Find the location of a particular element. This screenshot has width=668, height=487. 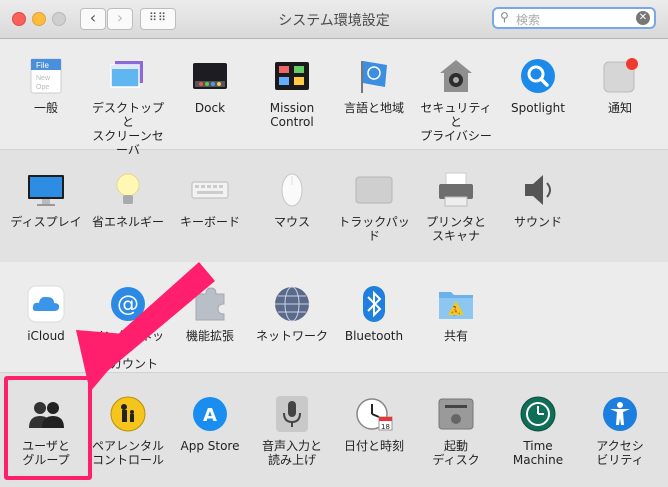

pref-pane-label: 言語と地域 is located at coordinates (373, 108).